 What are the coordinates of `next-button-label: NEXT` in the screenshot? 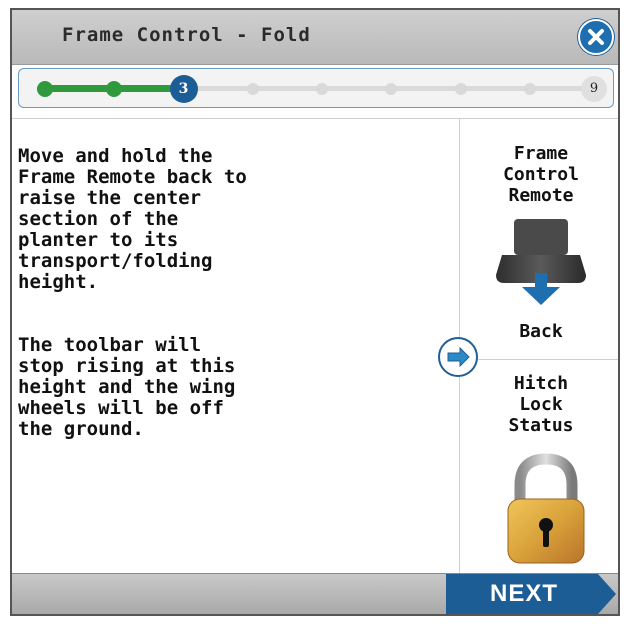 It's located at (523, 593).